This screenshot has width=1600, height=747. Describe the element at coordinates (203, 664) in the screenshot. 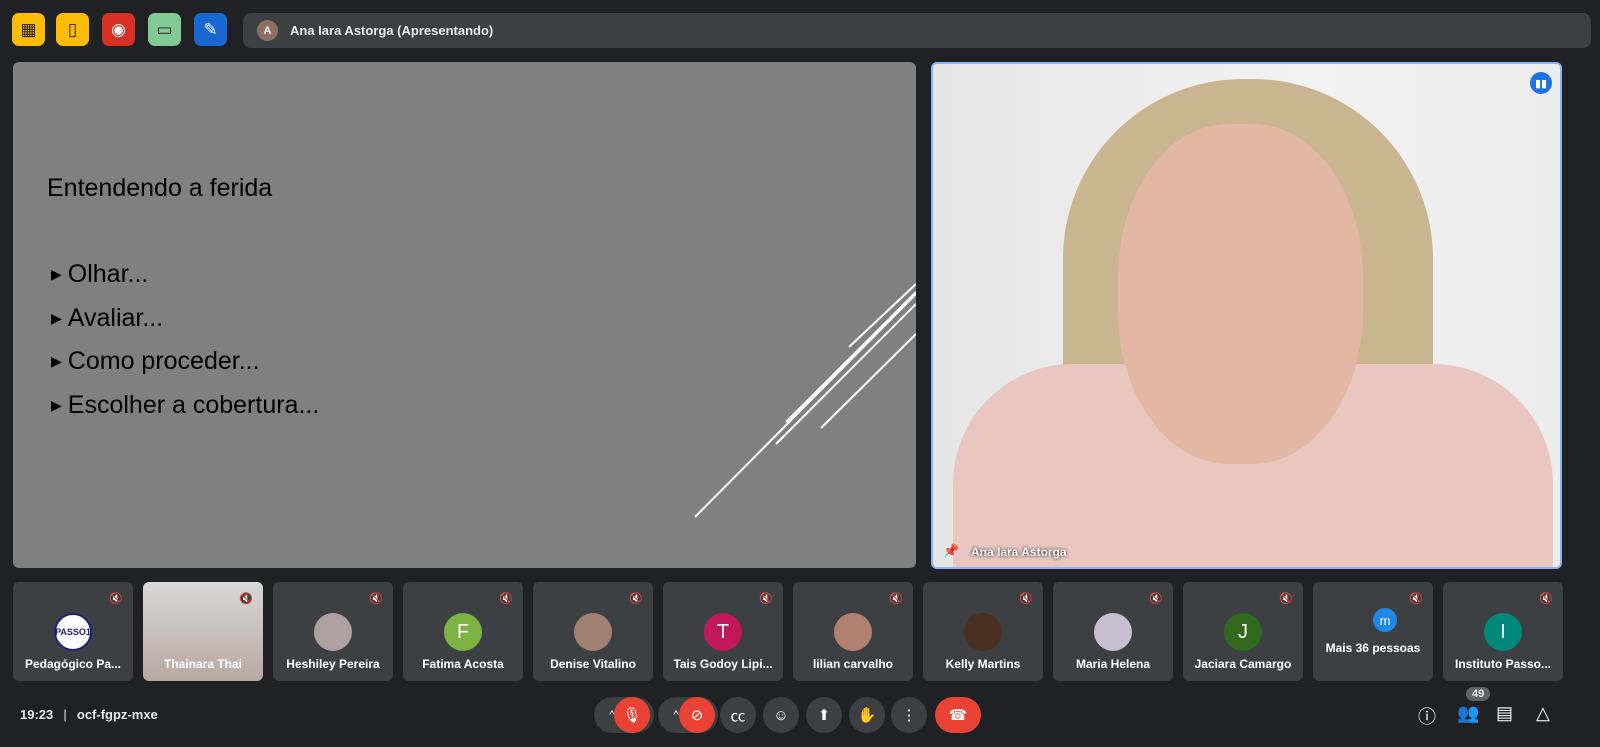

I see `participant-name: Thainara Thai` at that location.